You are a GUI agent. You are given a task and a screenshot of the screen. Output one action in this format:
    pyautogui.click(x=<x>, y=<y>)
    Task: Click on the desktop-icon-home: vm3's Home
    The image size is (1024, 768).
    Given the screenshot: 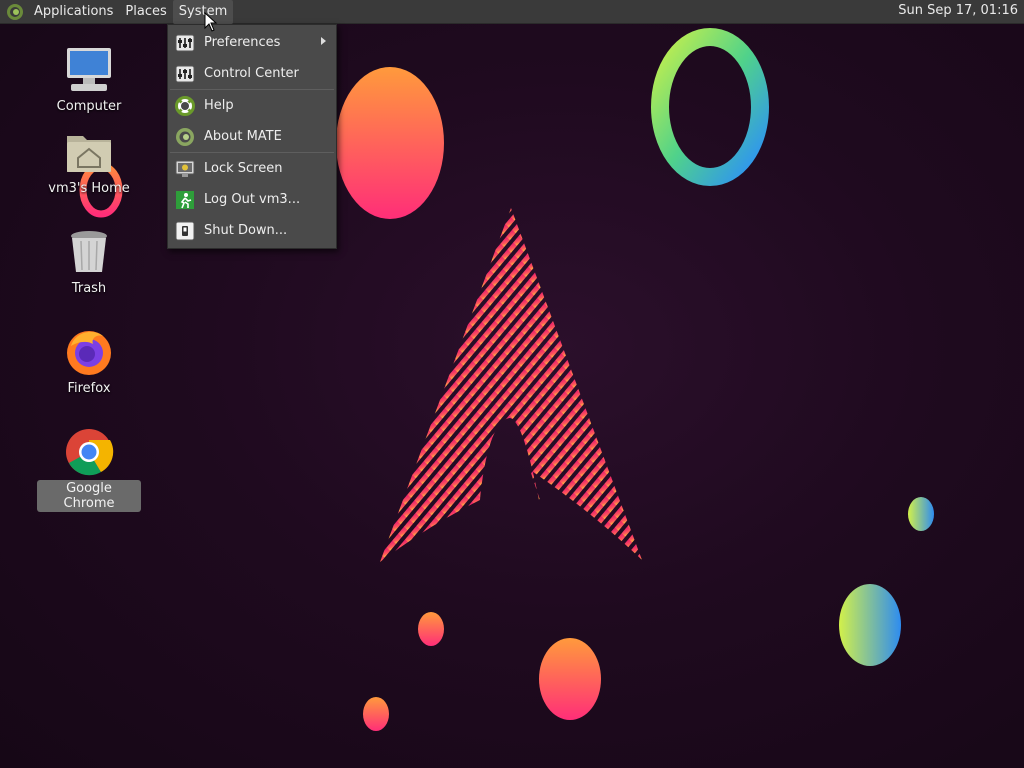 What is the action you would take?
    pyautogui.click(x=89, y=161)
    